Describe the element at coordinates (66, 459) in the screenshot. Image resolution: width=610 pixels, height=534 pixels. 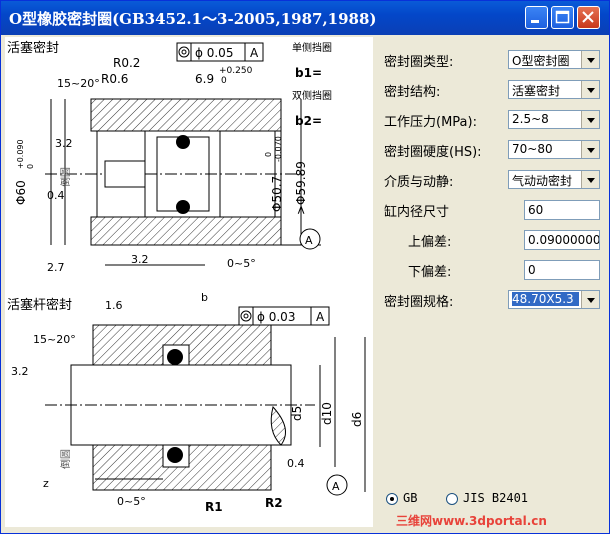
I see `rod-chamfer-label: 倒圆` at that location.